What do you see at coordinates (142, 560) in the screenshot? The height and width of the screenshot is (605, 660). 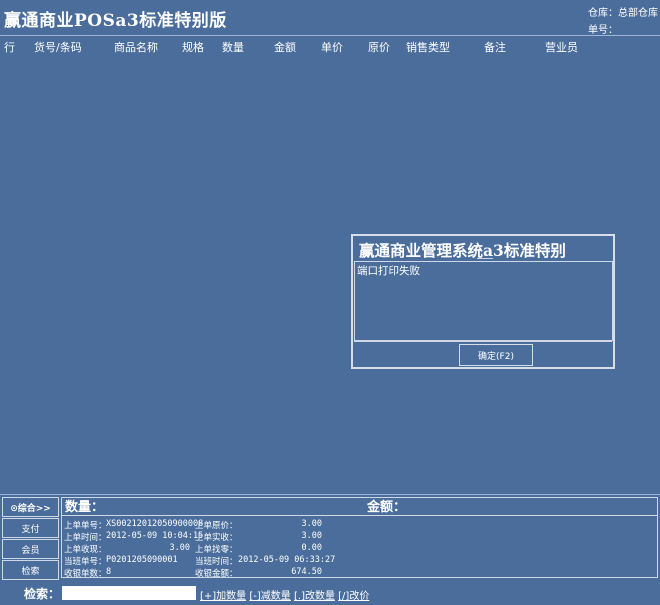 I see `detail-value: P0201205090001` at bounding box center [142, 560].